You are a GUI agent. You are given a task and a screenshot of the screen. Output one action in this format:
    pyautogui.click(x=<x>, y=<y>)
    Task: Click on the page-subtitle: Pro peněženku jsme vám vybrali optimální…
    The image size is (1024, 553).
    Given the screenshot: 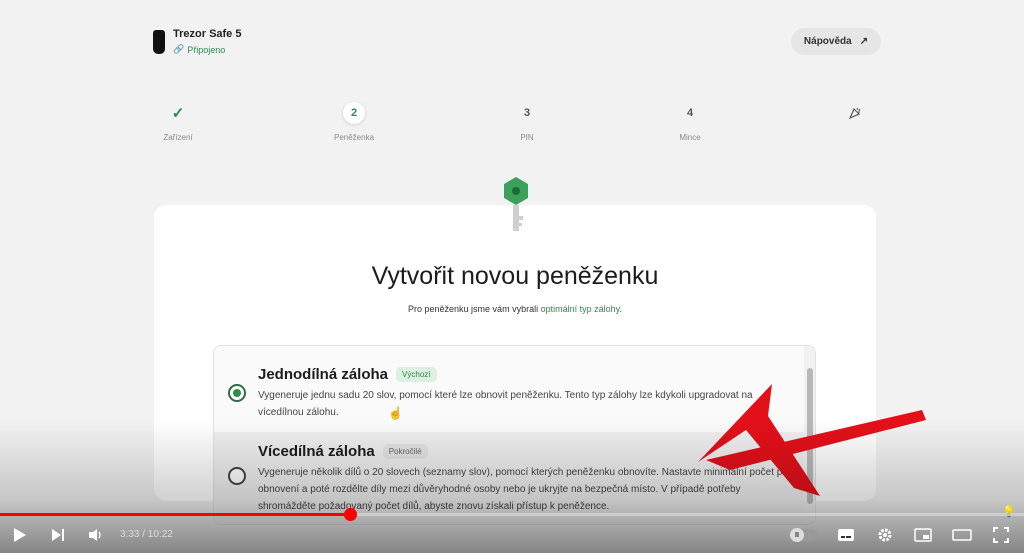 What is the action you would take?
    pyautogui.click(x=515, y=309)
    